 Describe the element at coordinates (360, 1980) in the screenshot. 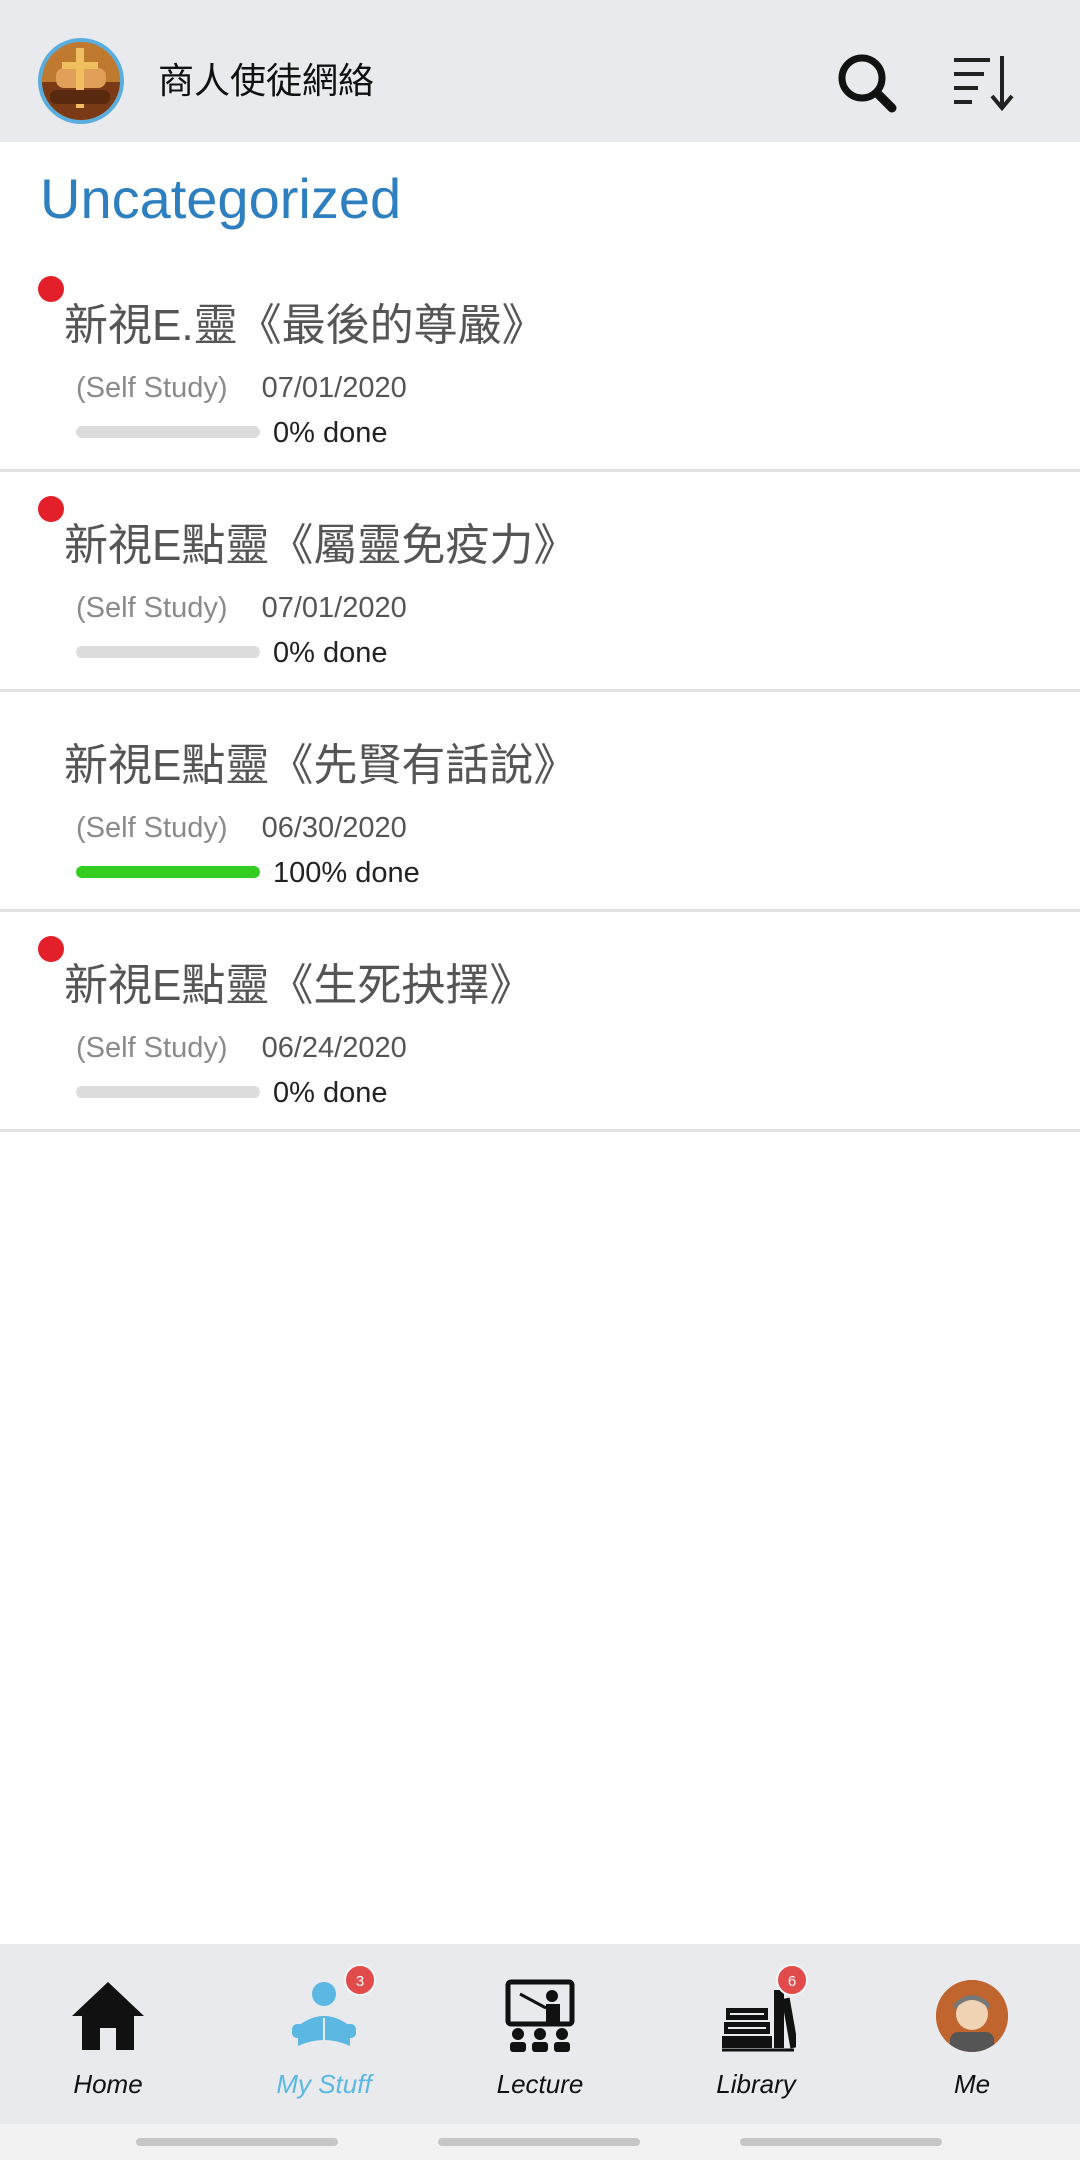

I see `my-stuff-badge: 3` at that location.